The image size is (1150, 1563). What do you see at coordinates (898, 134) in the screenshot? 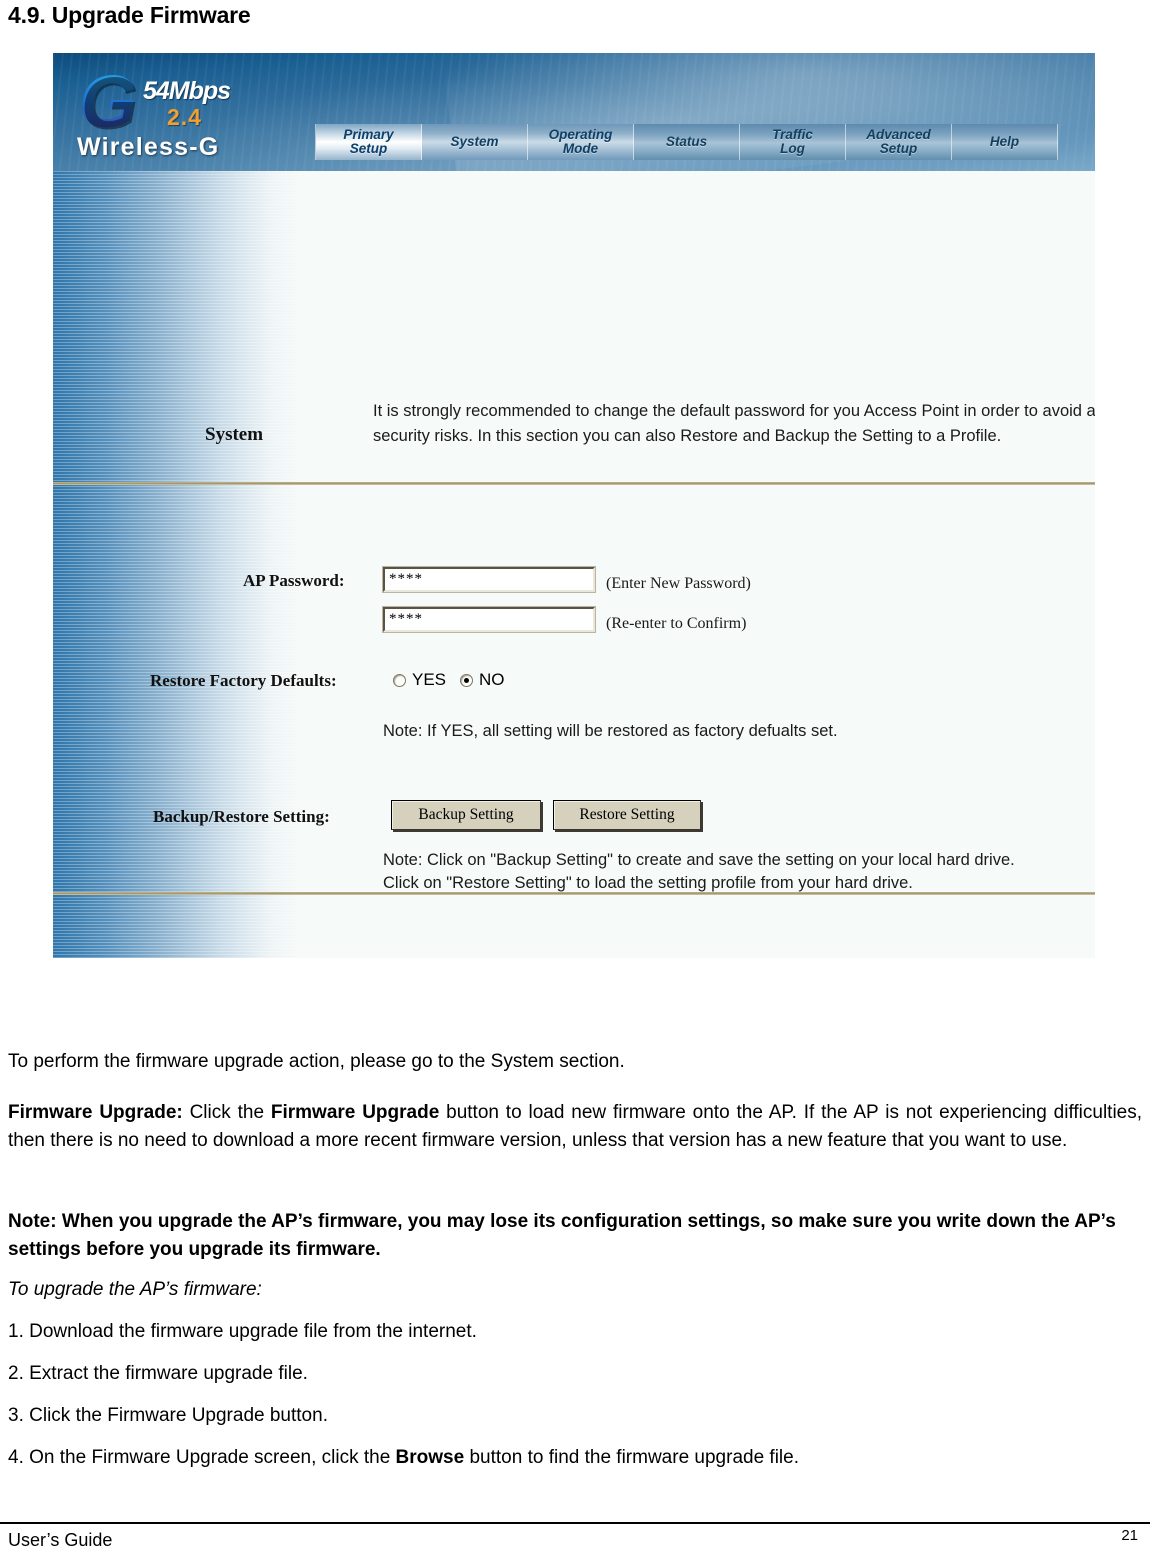
I see `tab-advanced-setup-line1: Advanced` at bounding box center [898, 134].